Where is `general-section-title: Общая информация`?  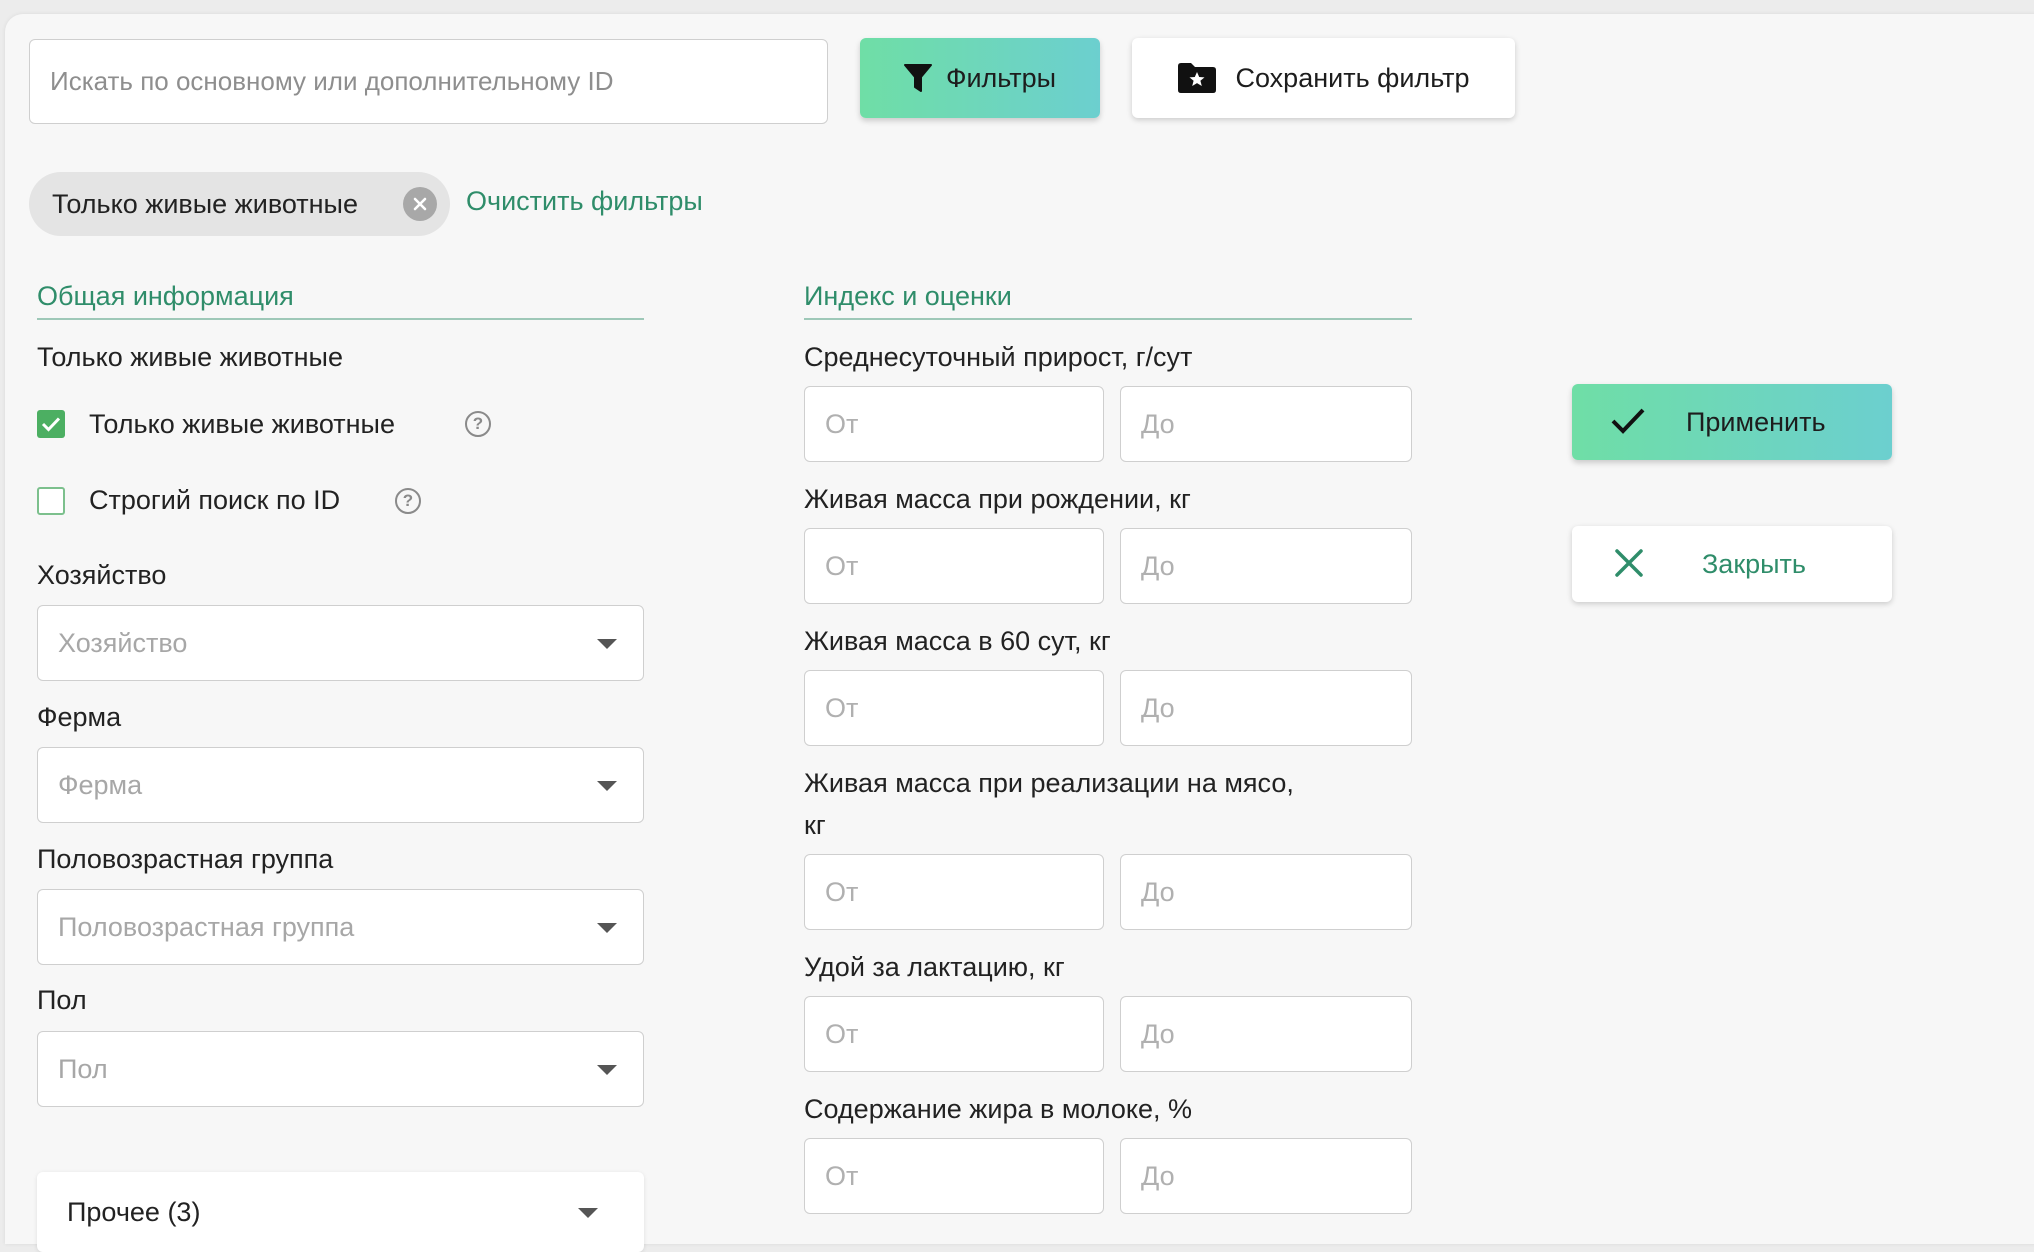 general-section-title: Общая информация is located at coordinates (165, 296).